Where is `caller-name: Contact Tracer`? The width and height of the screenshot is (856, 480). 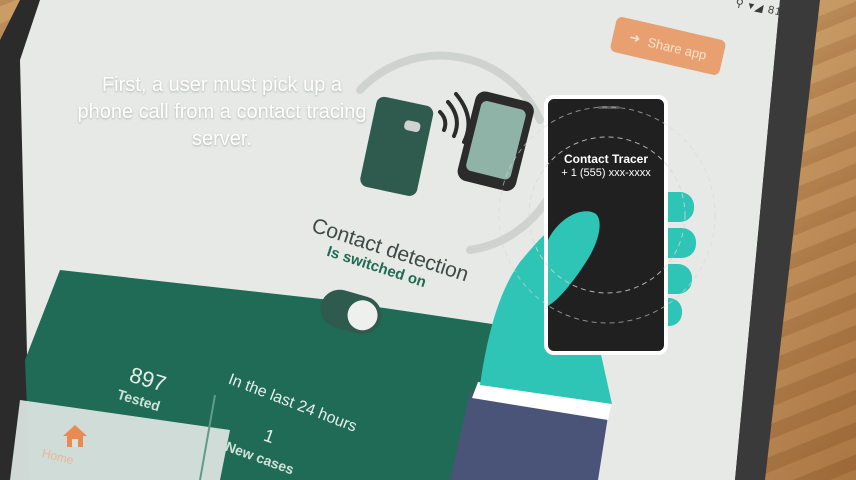
caller-name: Contact Tracer is located at coordinates (606, 159).